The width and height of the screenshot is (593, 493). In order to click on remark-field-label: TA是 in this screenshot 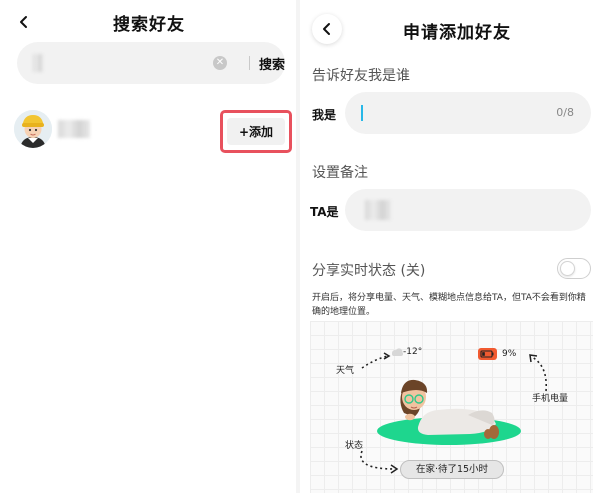, I will do `click(324, 212)`.